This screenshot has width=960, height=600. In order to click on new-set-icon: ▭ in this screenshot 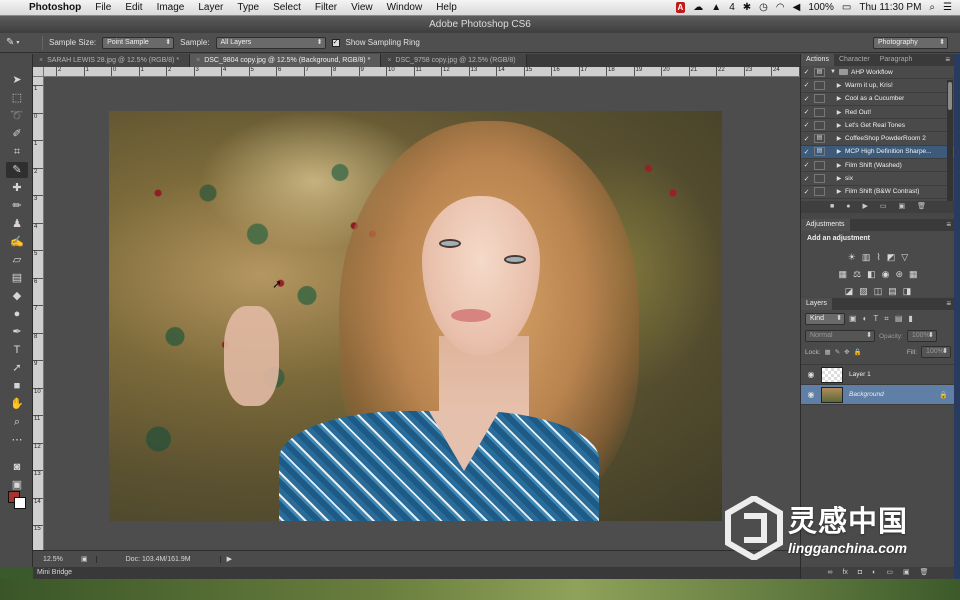, I will do `click(883, 207)`.